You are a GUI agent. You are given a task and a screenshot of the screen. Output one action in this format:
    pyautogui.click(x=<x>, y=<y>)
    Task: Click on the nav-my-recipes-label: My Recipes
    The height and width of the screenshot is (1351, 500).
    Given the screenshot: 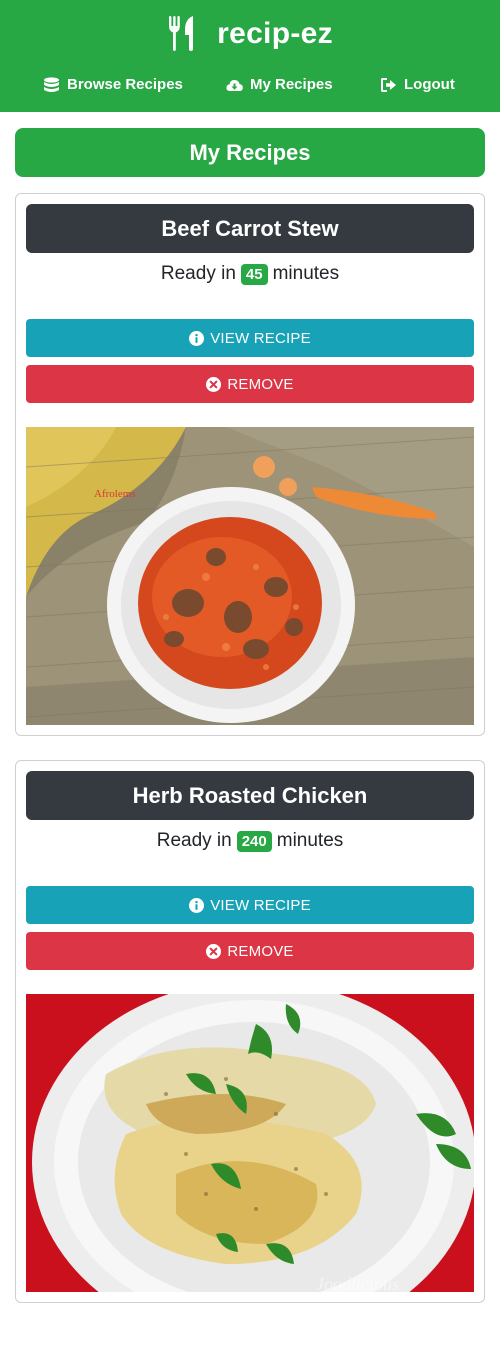 What is the action you would take?
    pyautogui.click(x=291, y=84)
    